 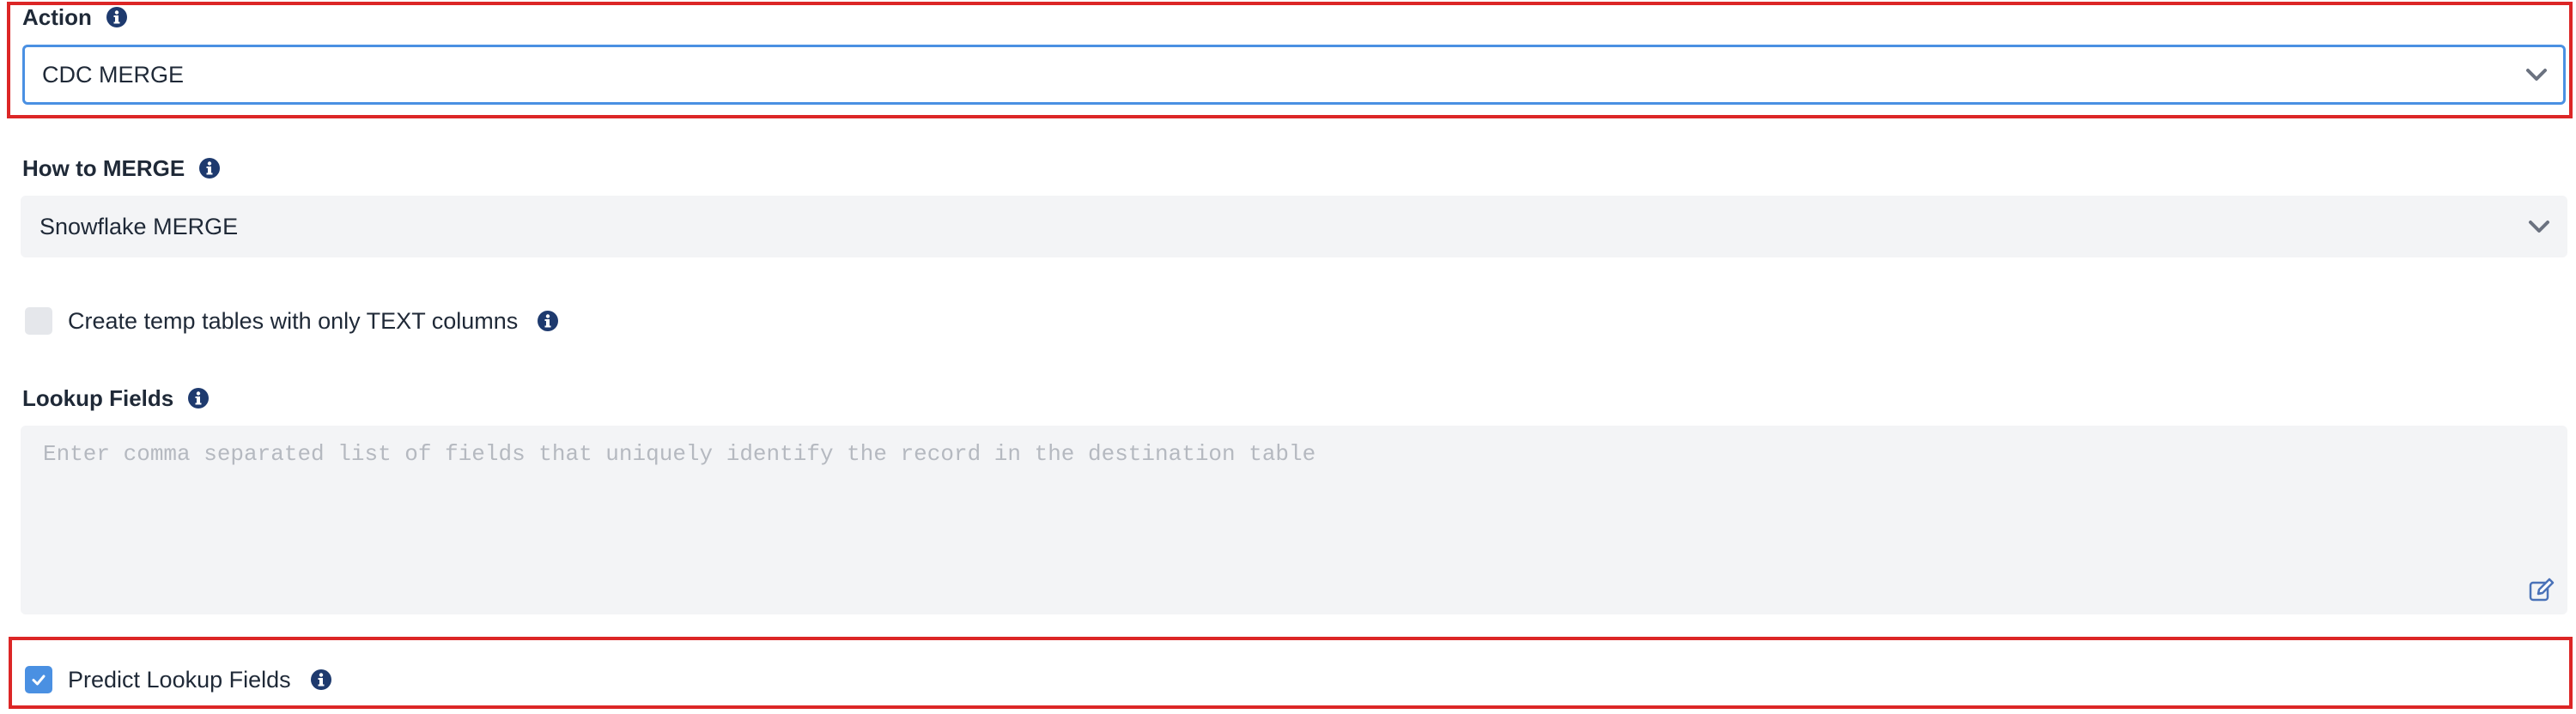 I want to click on how-to-merge-label-row: How to MERGE, so click(x=122, y=168).